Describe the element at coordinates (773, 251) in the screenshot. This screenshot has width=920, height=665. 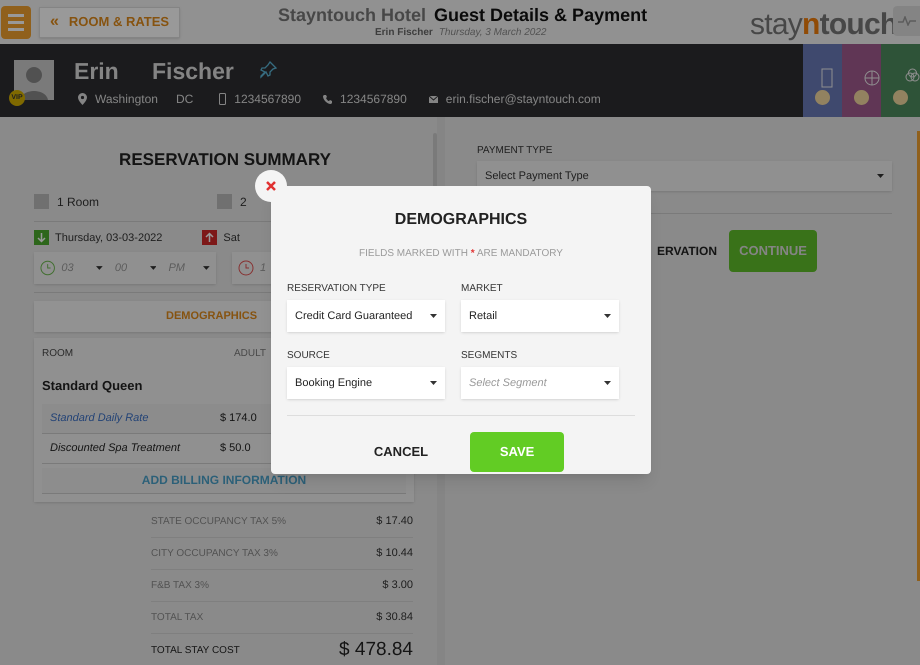
I see `continue-button: CONTINUE` at that location.